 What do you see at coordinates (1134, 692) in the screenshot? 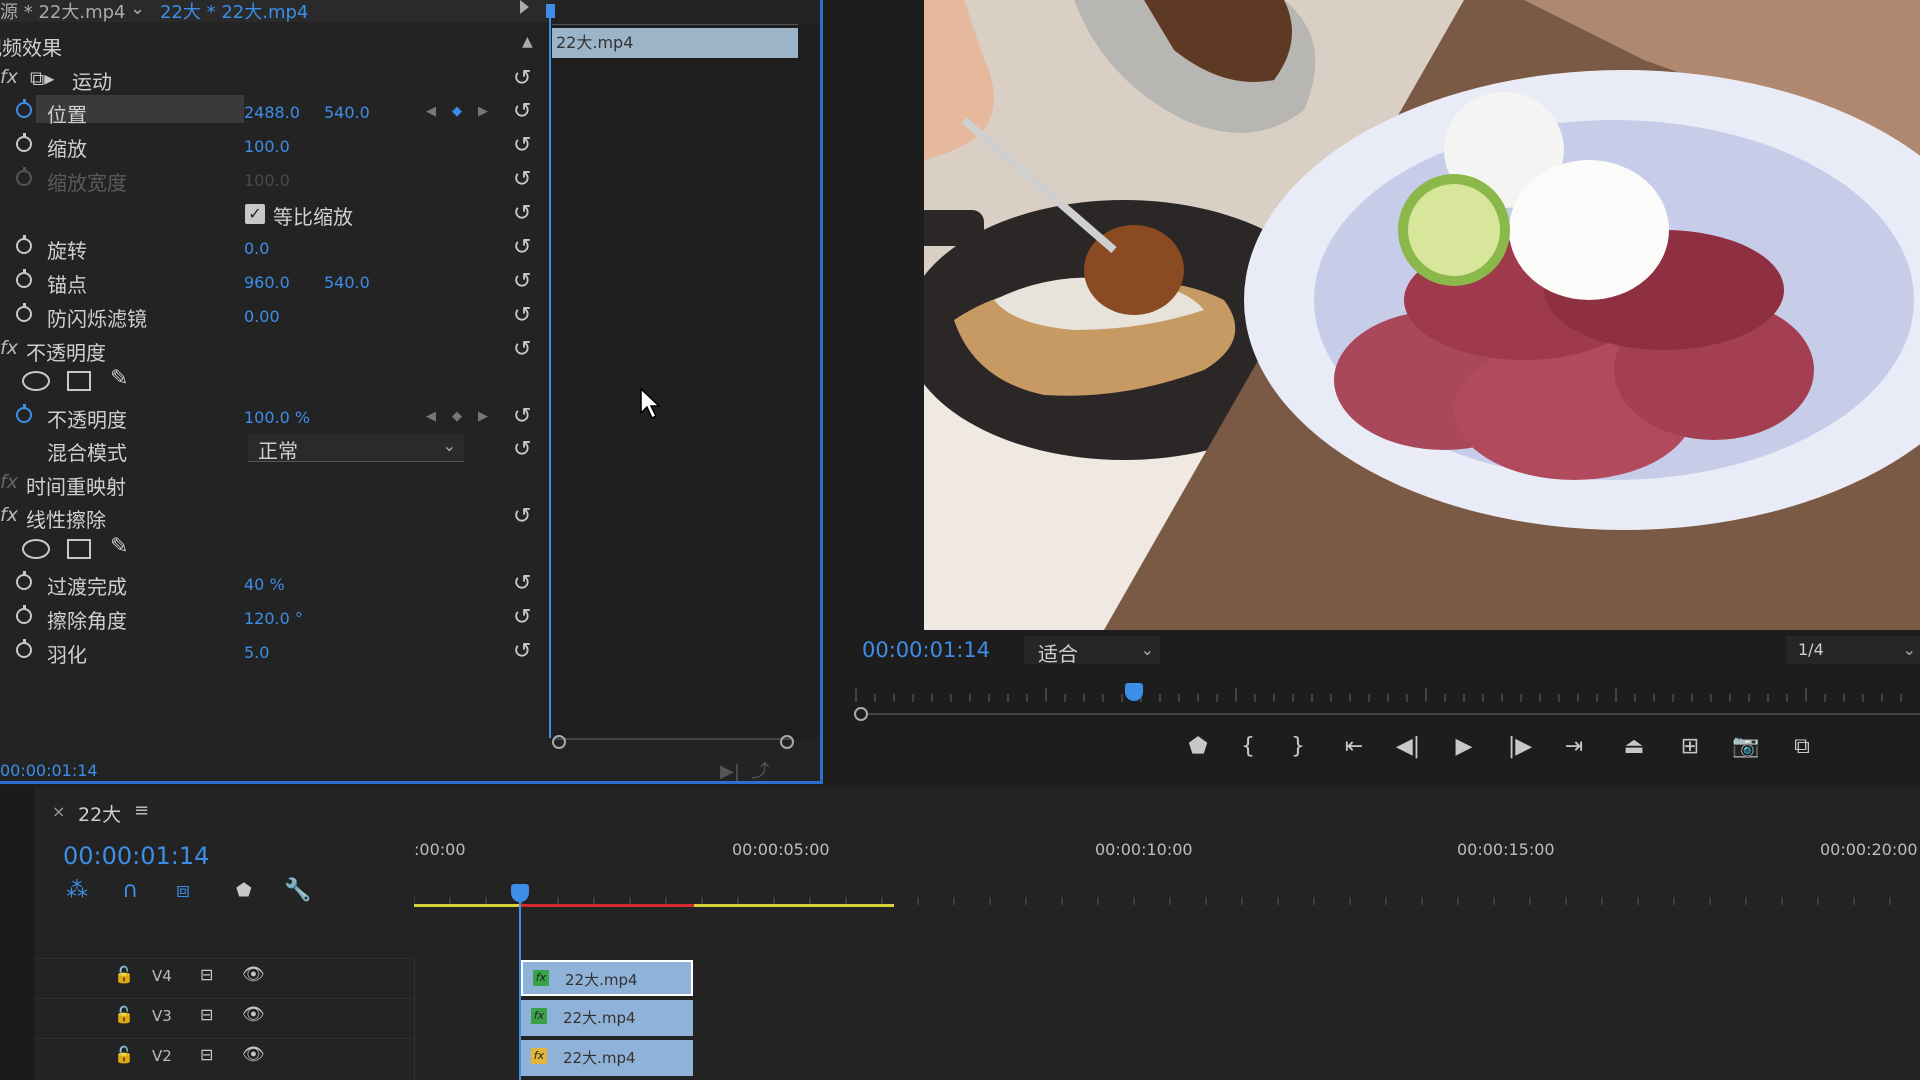
I see `program-playhead` at bounding box center [1134, 692].